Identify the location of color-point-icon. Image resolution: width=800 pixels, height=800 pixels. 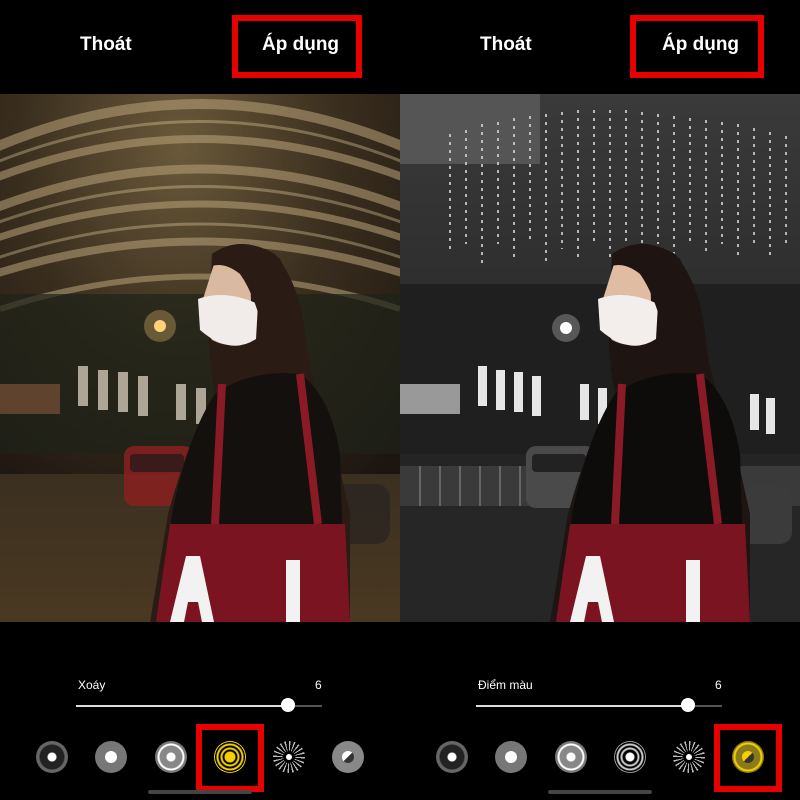
(348, 757).